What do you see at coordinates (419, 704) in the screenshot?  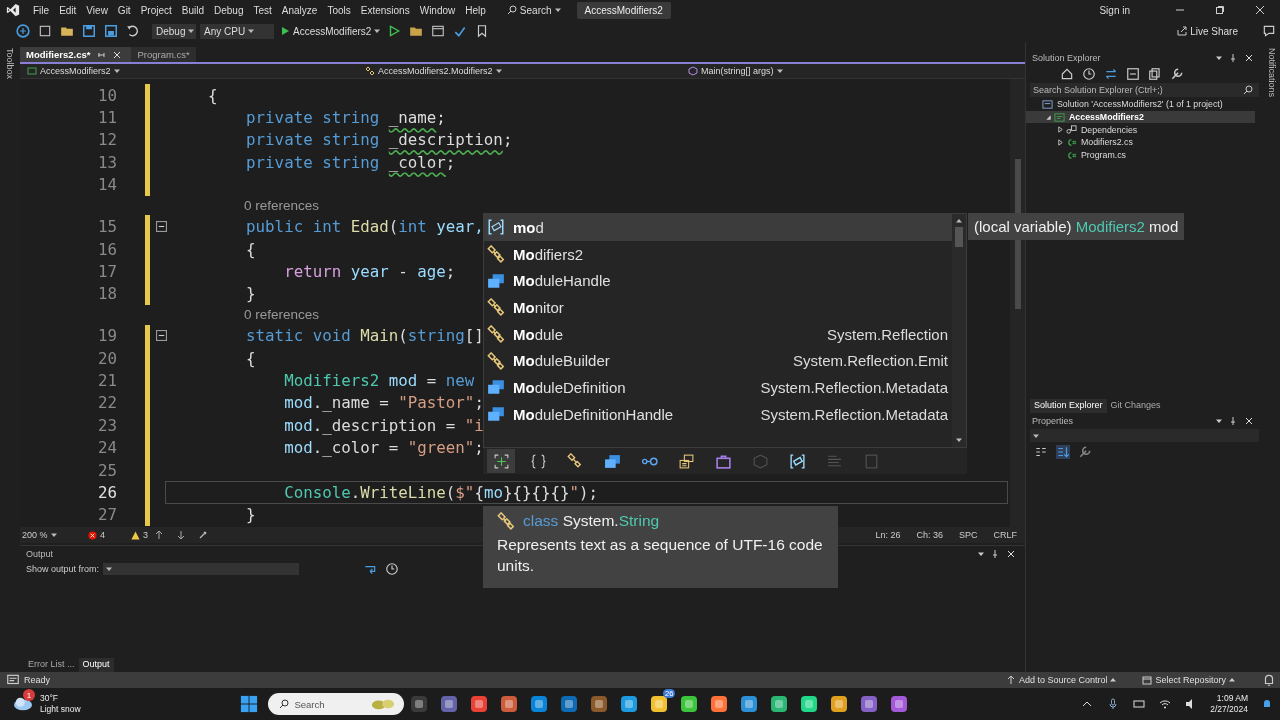 I see `task-view-icon` at bounding box center [419, 704].